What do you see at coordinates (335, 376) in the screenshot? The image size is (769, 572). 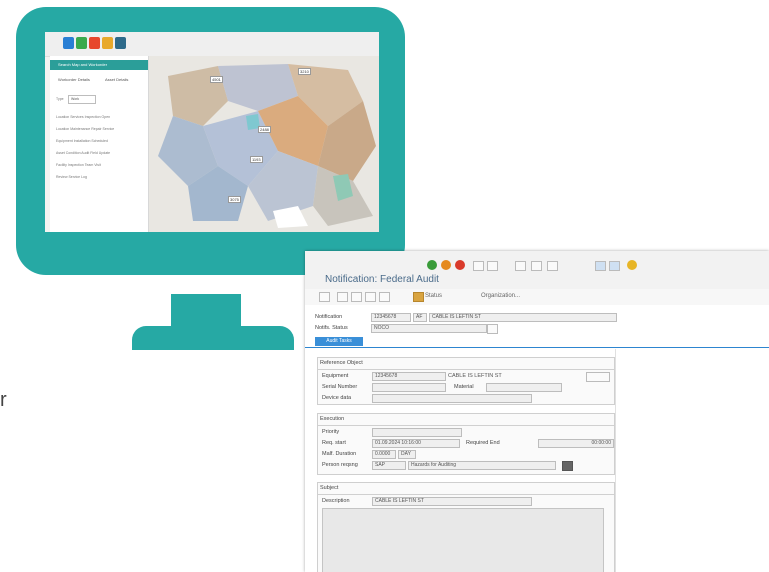 I see `equipment-label: Equipment` at bounding box center [335, 376].